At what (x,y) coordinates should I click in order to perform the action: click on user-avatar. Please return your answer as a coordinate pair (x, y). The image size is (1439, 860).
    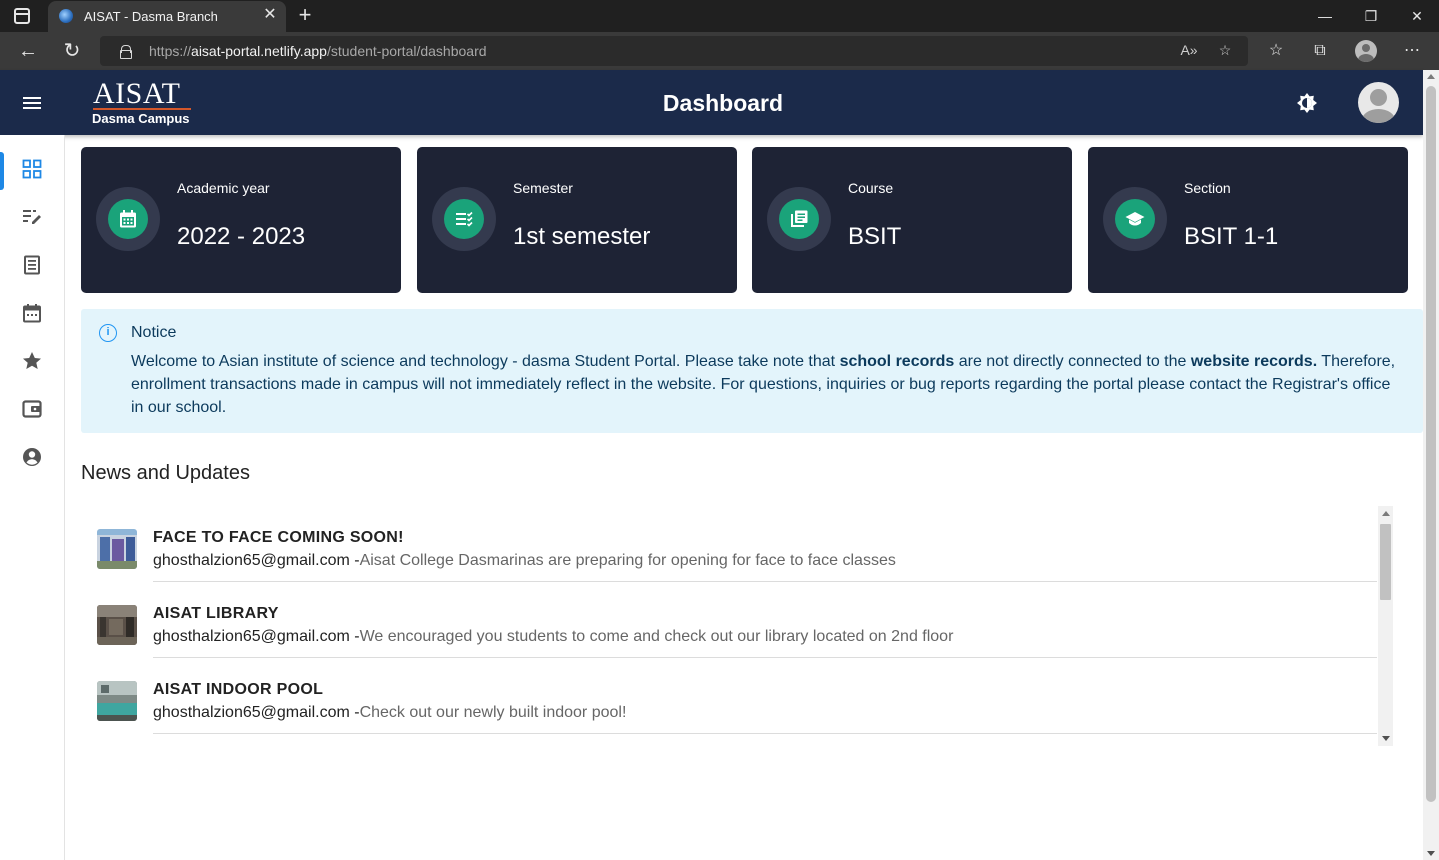
    Looking at the image, I should click on (1378, 102).